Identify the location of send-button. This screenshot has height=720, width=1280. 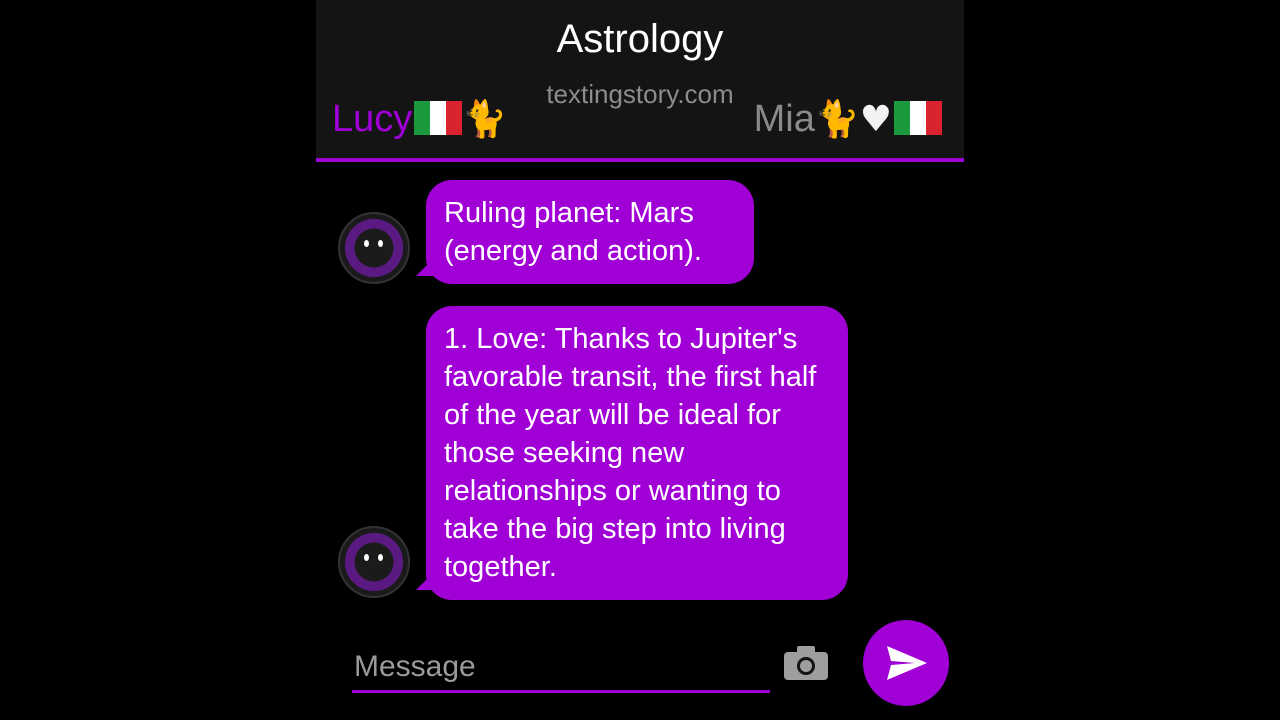
(906, 663).